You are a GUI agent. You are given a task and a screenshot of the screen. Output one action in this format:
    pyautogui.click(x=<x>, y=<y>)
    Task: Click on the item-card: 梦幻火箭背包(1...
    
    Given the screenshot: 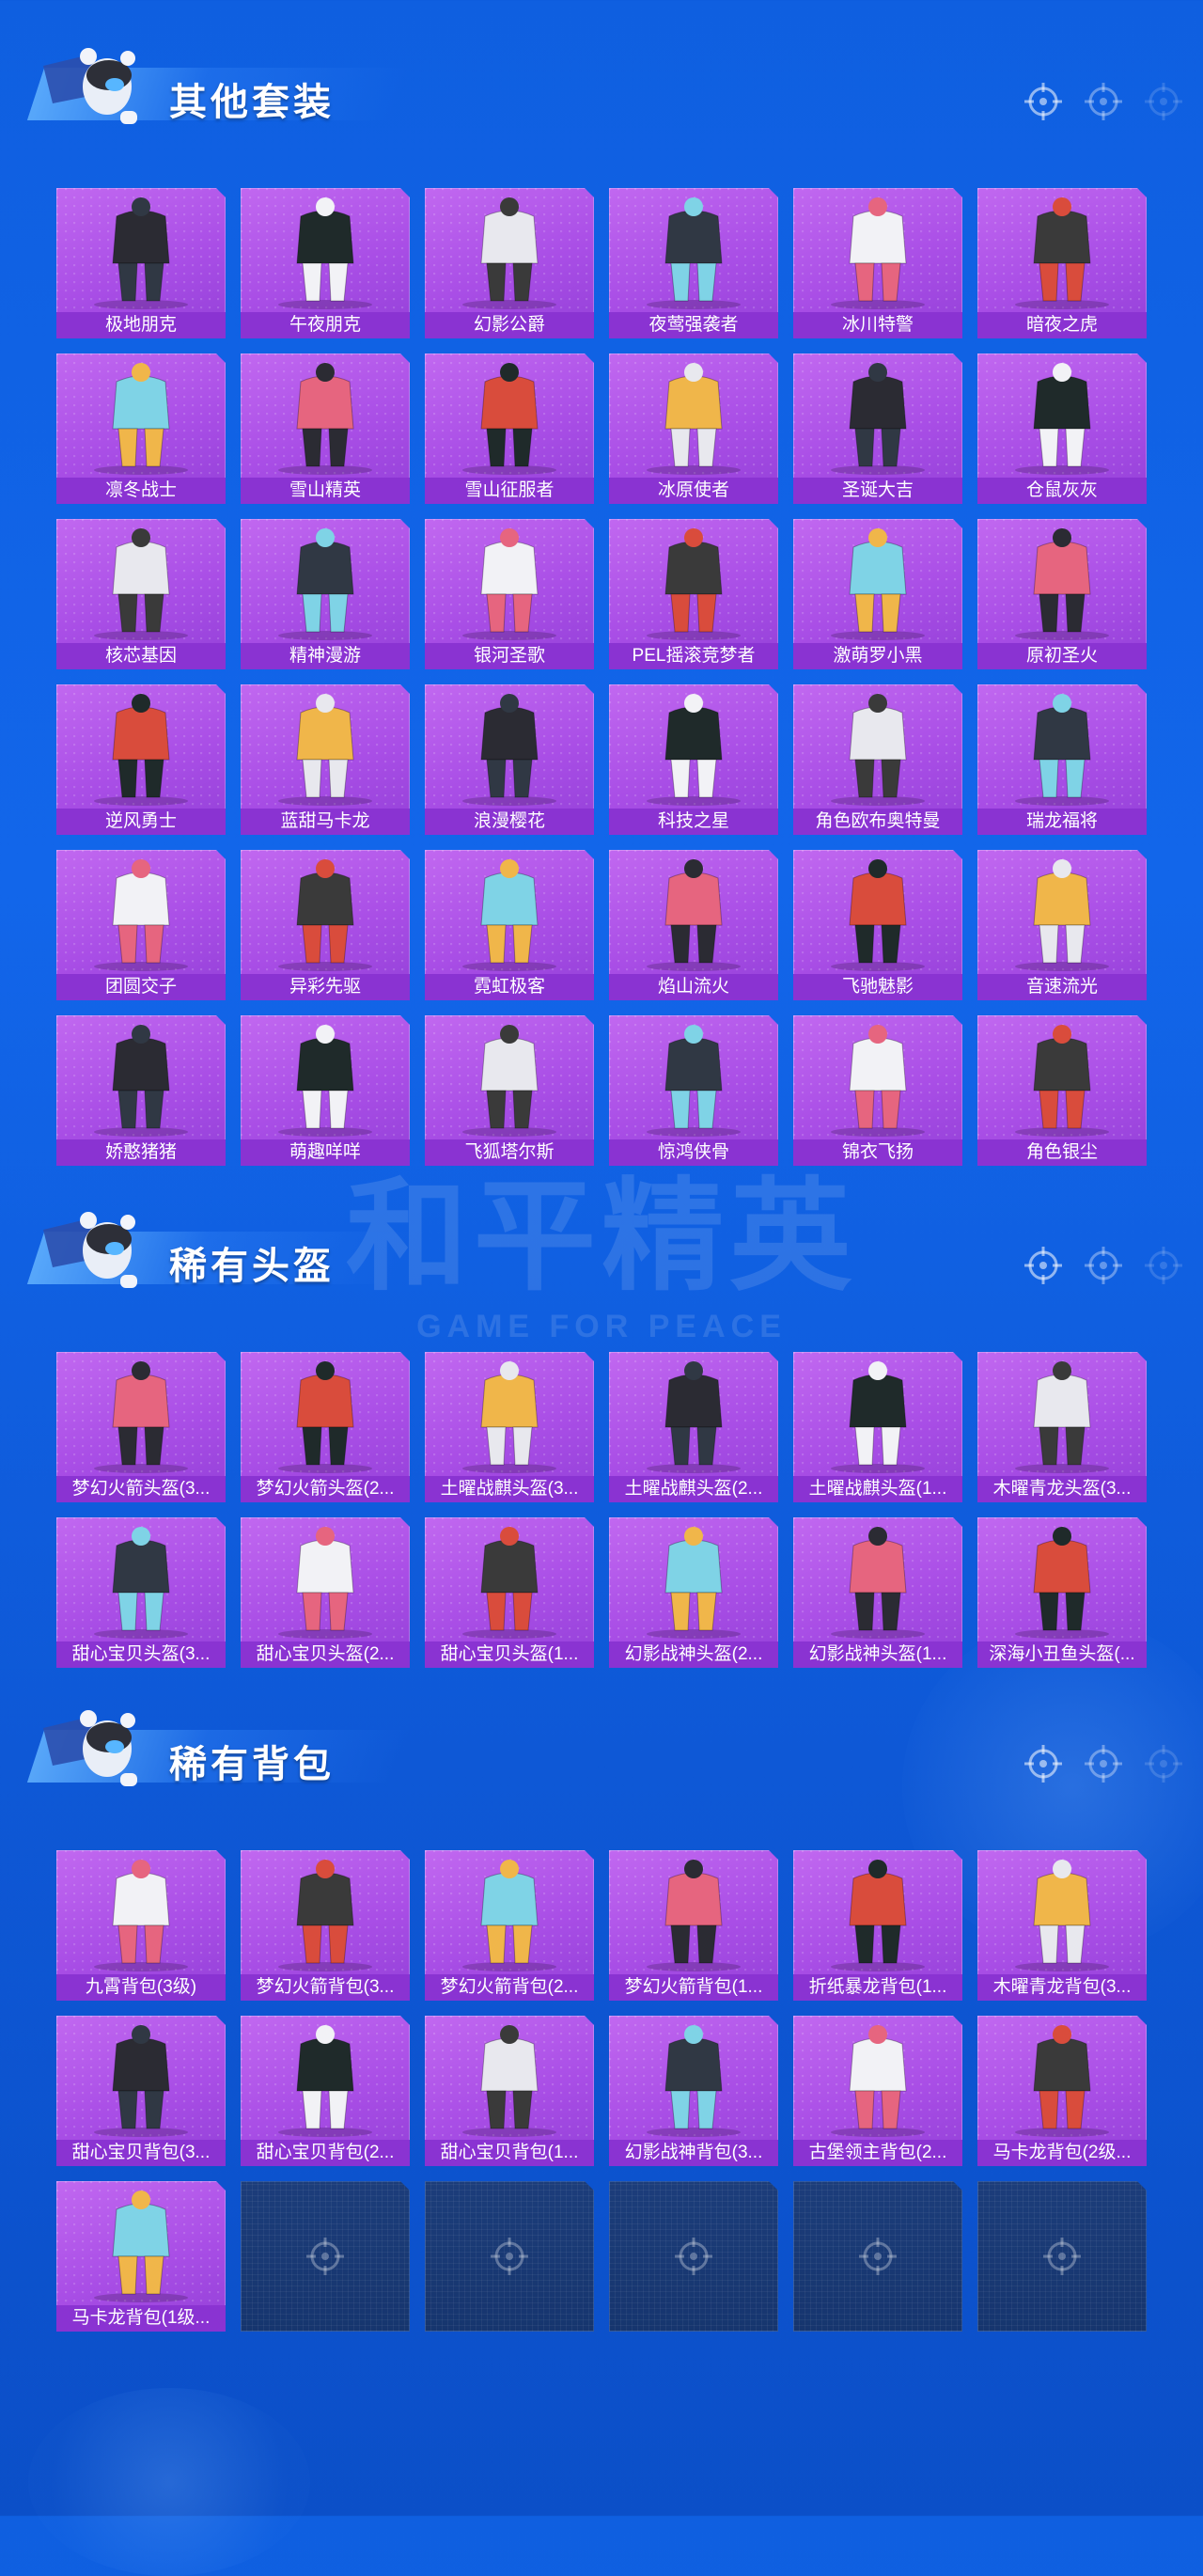 What is the action you would take?
    pyautogui.click(x=693, y=1925)
    